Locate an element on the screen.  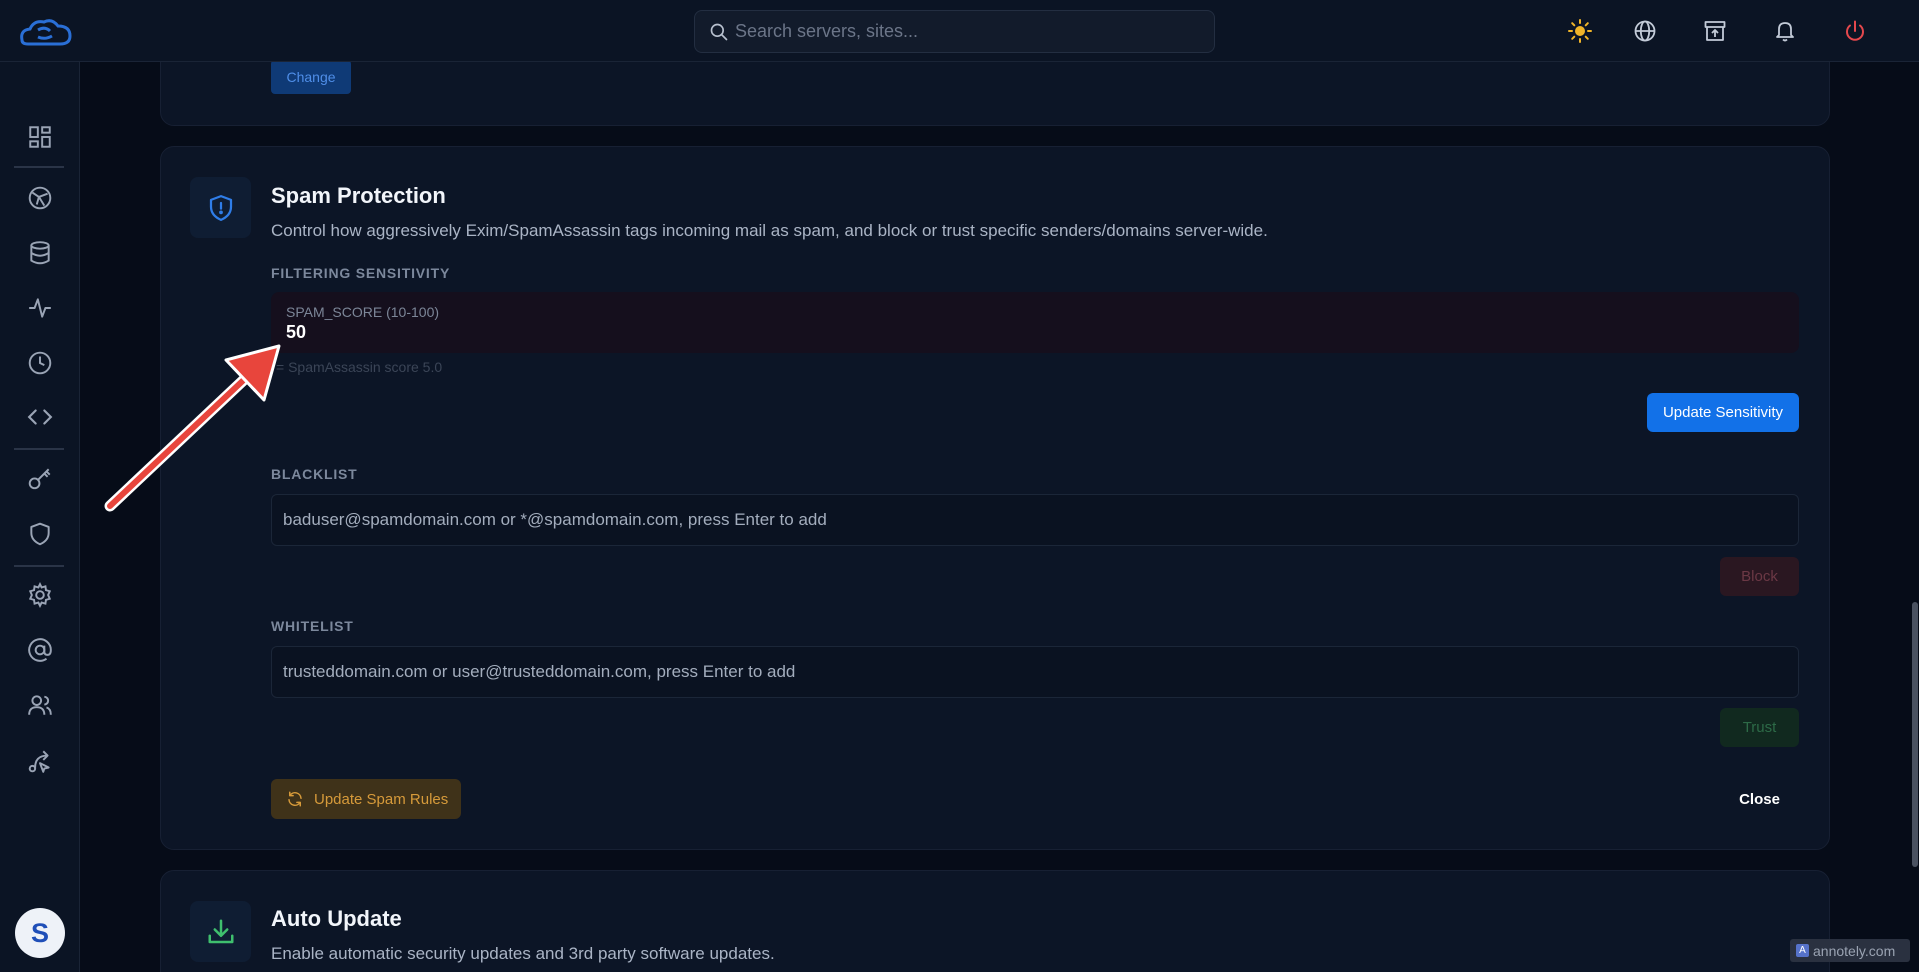
search-input is located at coordinates (970, 31).